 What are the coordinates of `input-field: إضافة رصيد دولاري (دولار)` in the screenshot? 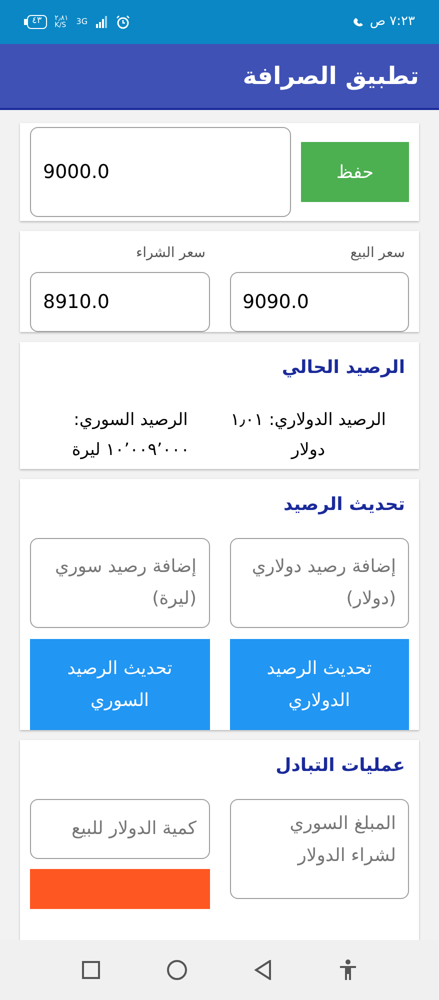 It's located at (319, 583).